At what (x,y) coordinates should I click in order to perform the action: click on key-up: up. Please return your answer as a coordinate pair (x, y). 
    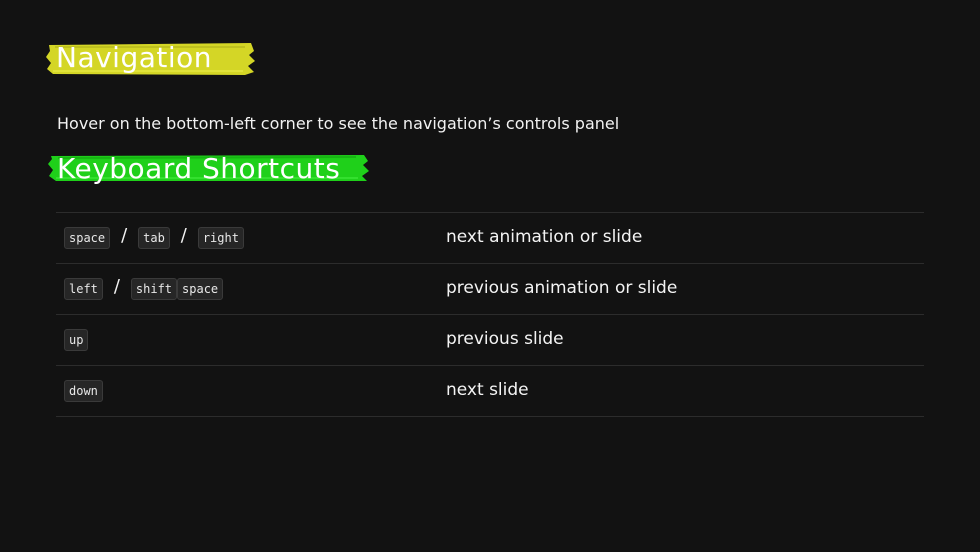
    Looking at the image, I should click on (76, 340).